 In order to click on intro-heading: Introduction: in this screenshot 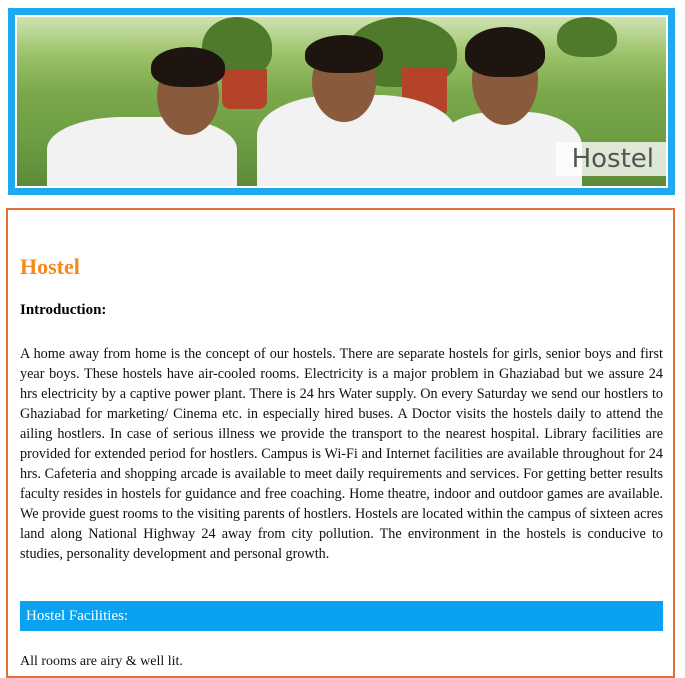, I will do `click(63, 310)`.